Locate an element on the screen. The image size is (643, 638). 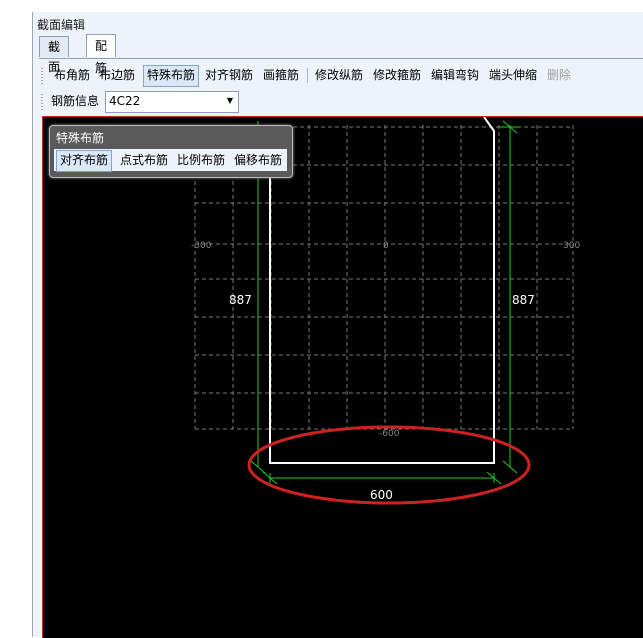
axis-label-center: 0 is located at coordinates (386, 246).